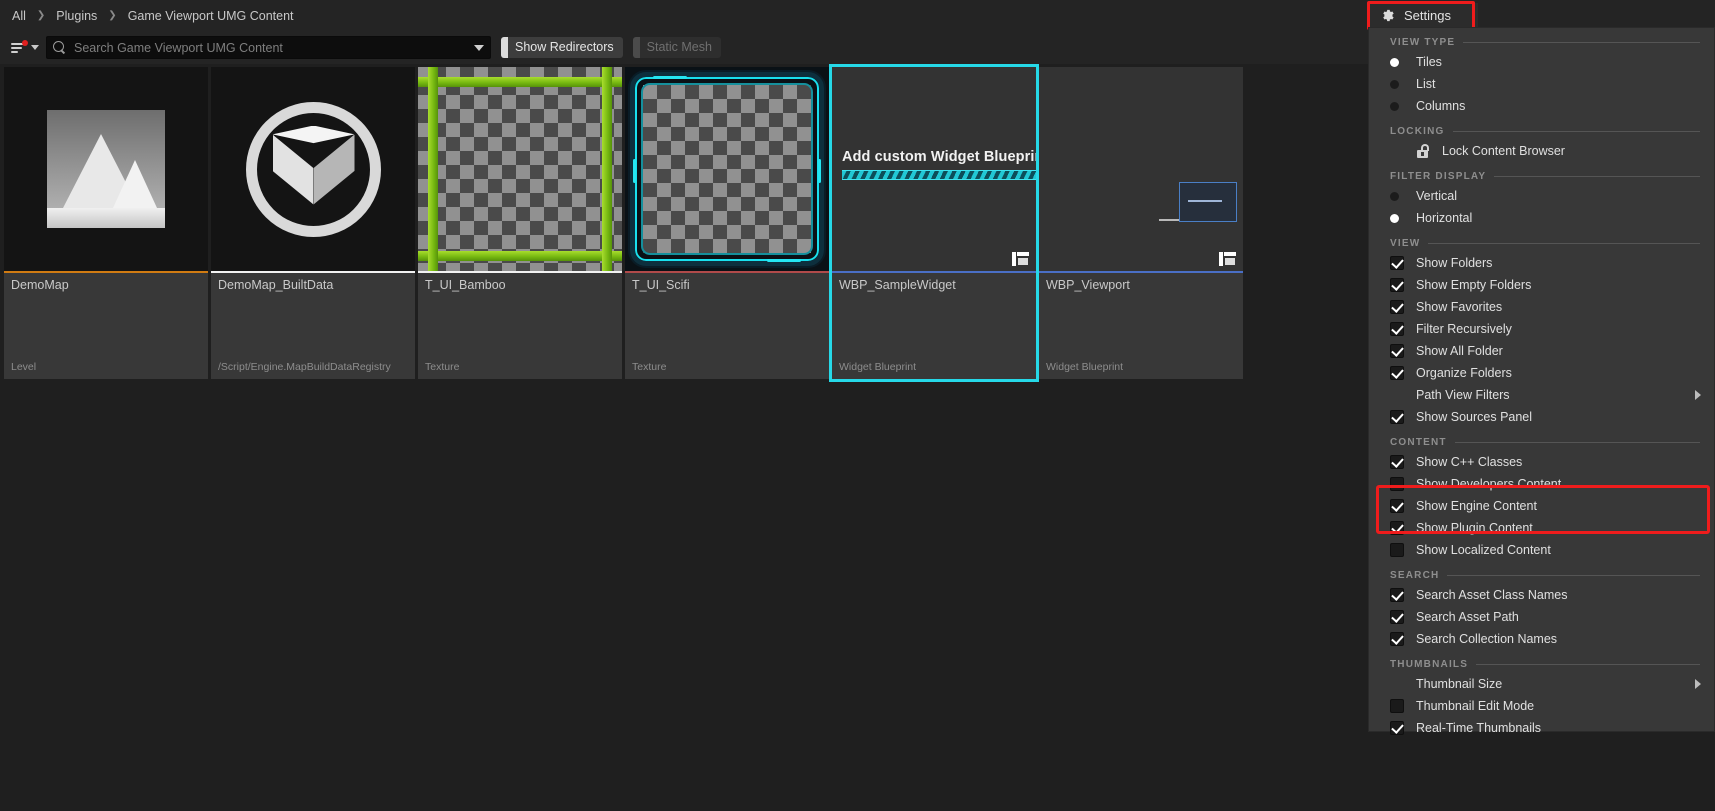 The image size is (1715, 811). I want to click on section-header-filter-display: FILTER DISPLAY, so click(1541, 173).